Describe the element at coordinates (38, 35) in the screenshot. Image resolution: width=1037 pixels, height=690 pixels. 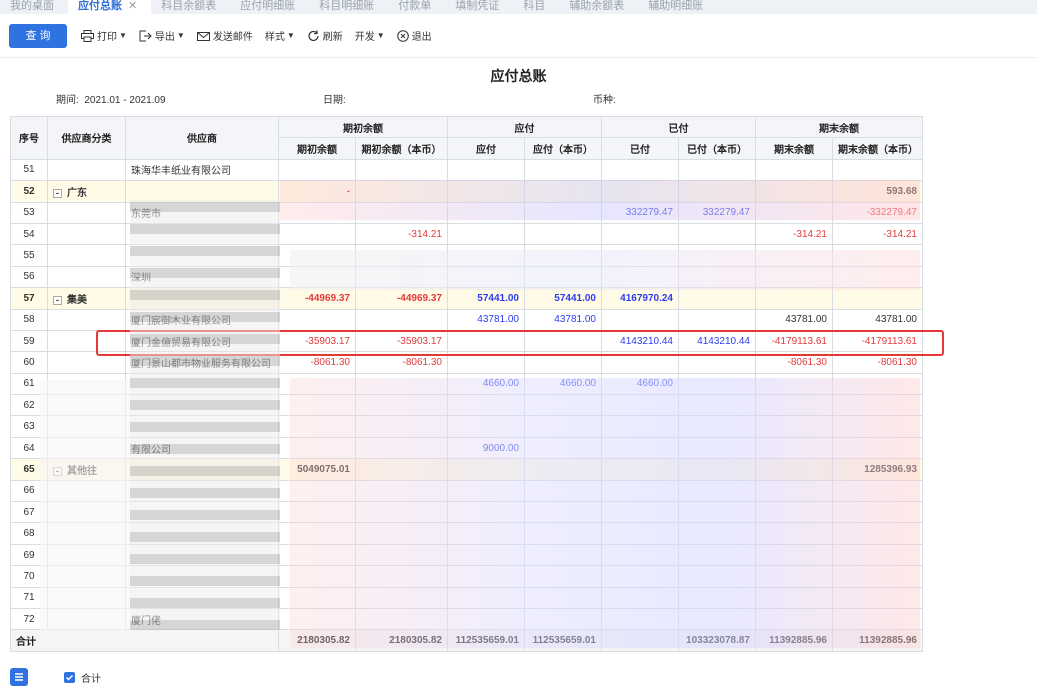
I see `query-button: 查 询` at that location.